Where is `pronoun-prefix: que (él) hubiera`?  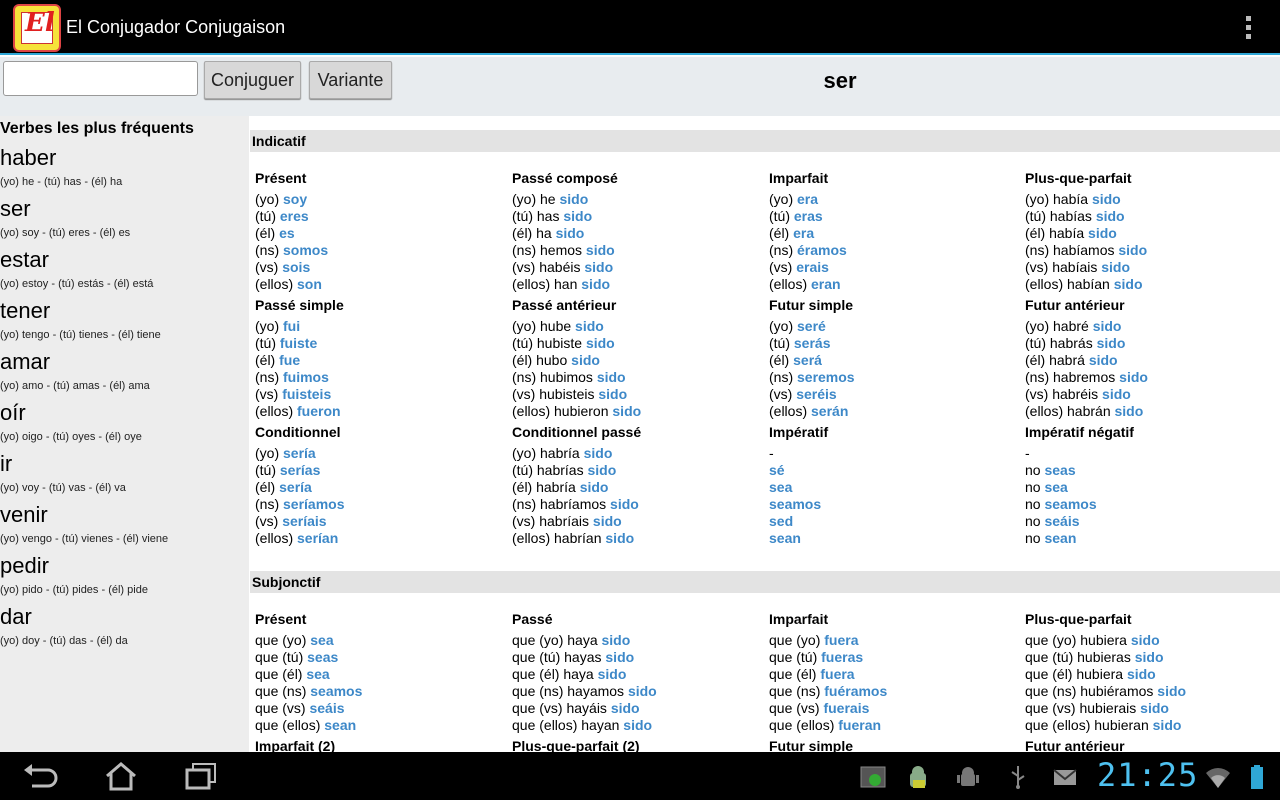
pronoun-prefix: que (él) hubiera is located at coordinates (1076, 674).